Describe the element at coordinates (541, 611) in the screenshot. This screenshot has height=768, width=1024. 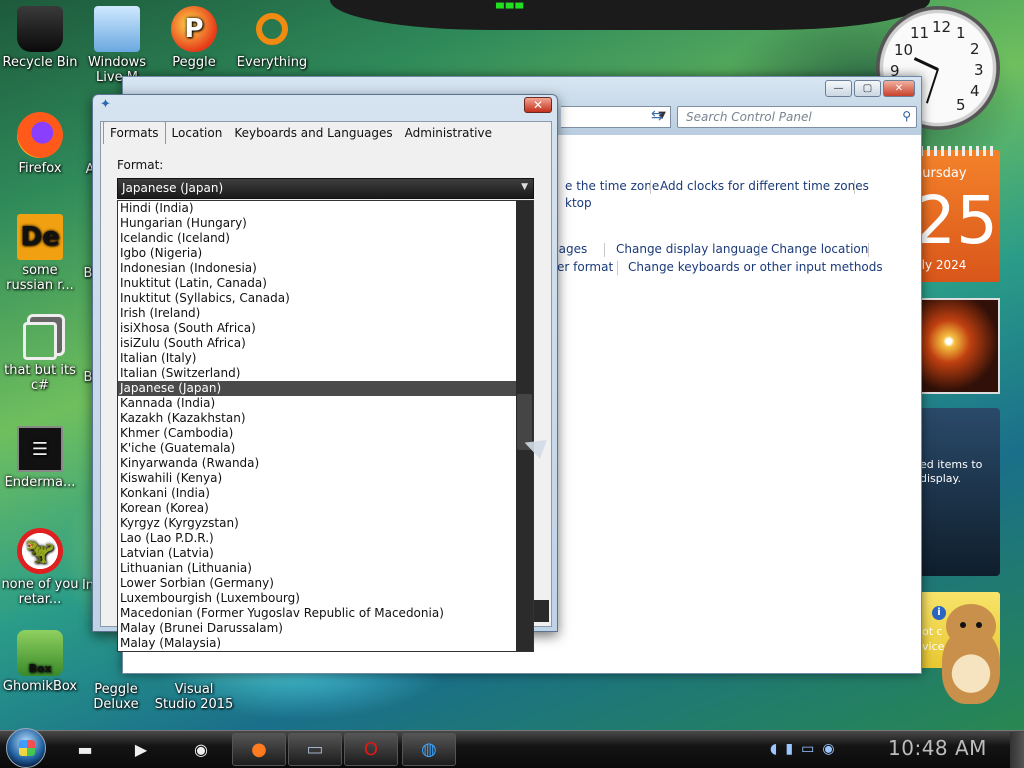
I see `dialog-button-edge` at that location.